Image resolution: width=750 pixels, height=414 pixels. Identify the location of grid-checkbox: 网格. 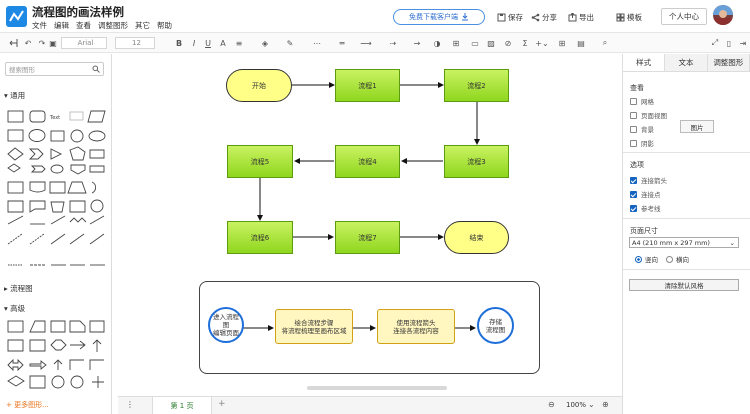
(642, 101).